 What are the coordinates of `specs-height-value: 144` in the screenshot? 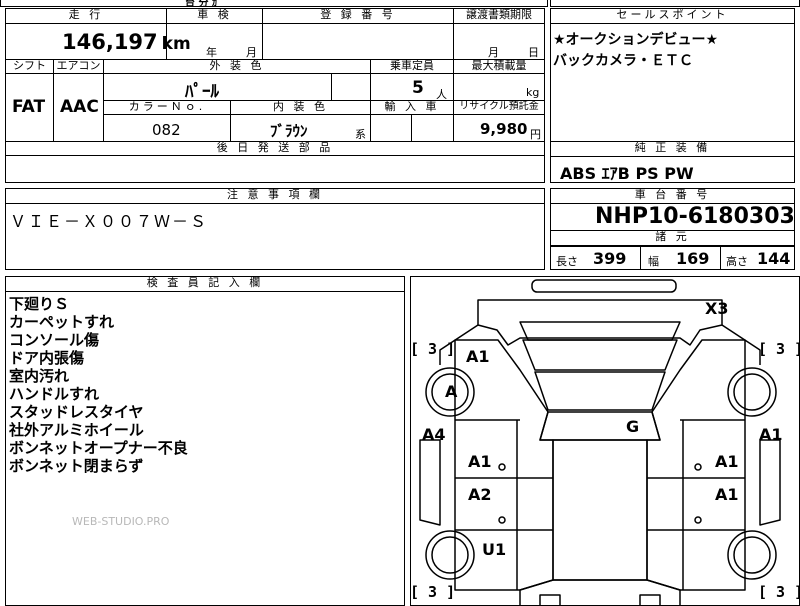 It's located at (774, 258).